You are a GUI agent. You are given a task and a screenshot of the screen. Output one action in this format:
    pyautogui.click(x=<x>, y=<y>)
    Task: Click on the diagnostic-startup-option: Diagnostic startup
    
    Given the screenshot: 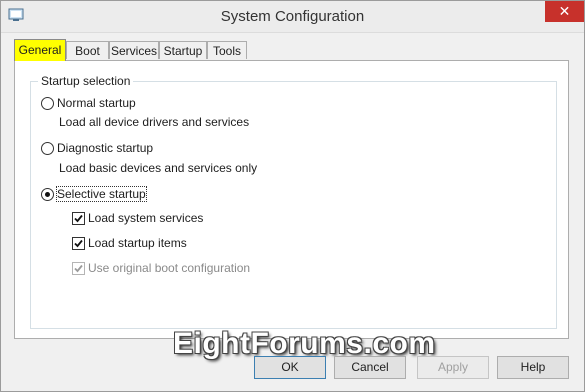 What is the action you would take?
    pyautogui.click(x=97, y=148)
    